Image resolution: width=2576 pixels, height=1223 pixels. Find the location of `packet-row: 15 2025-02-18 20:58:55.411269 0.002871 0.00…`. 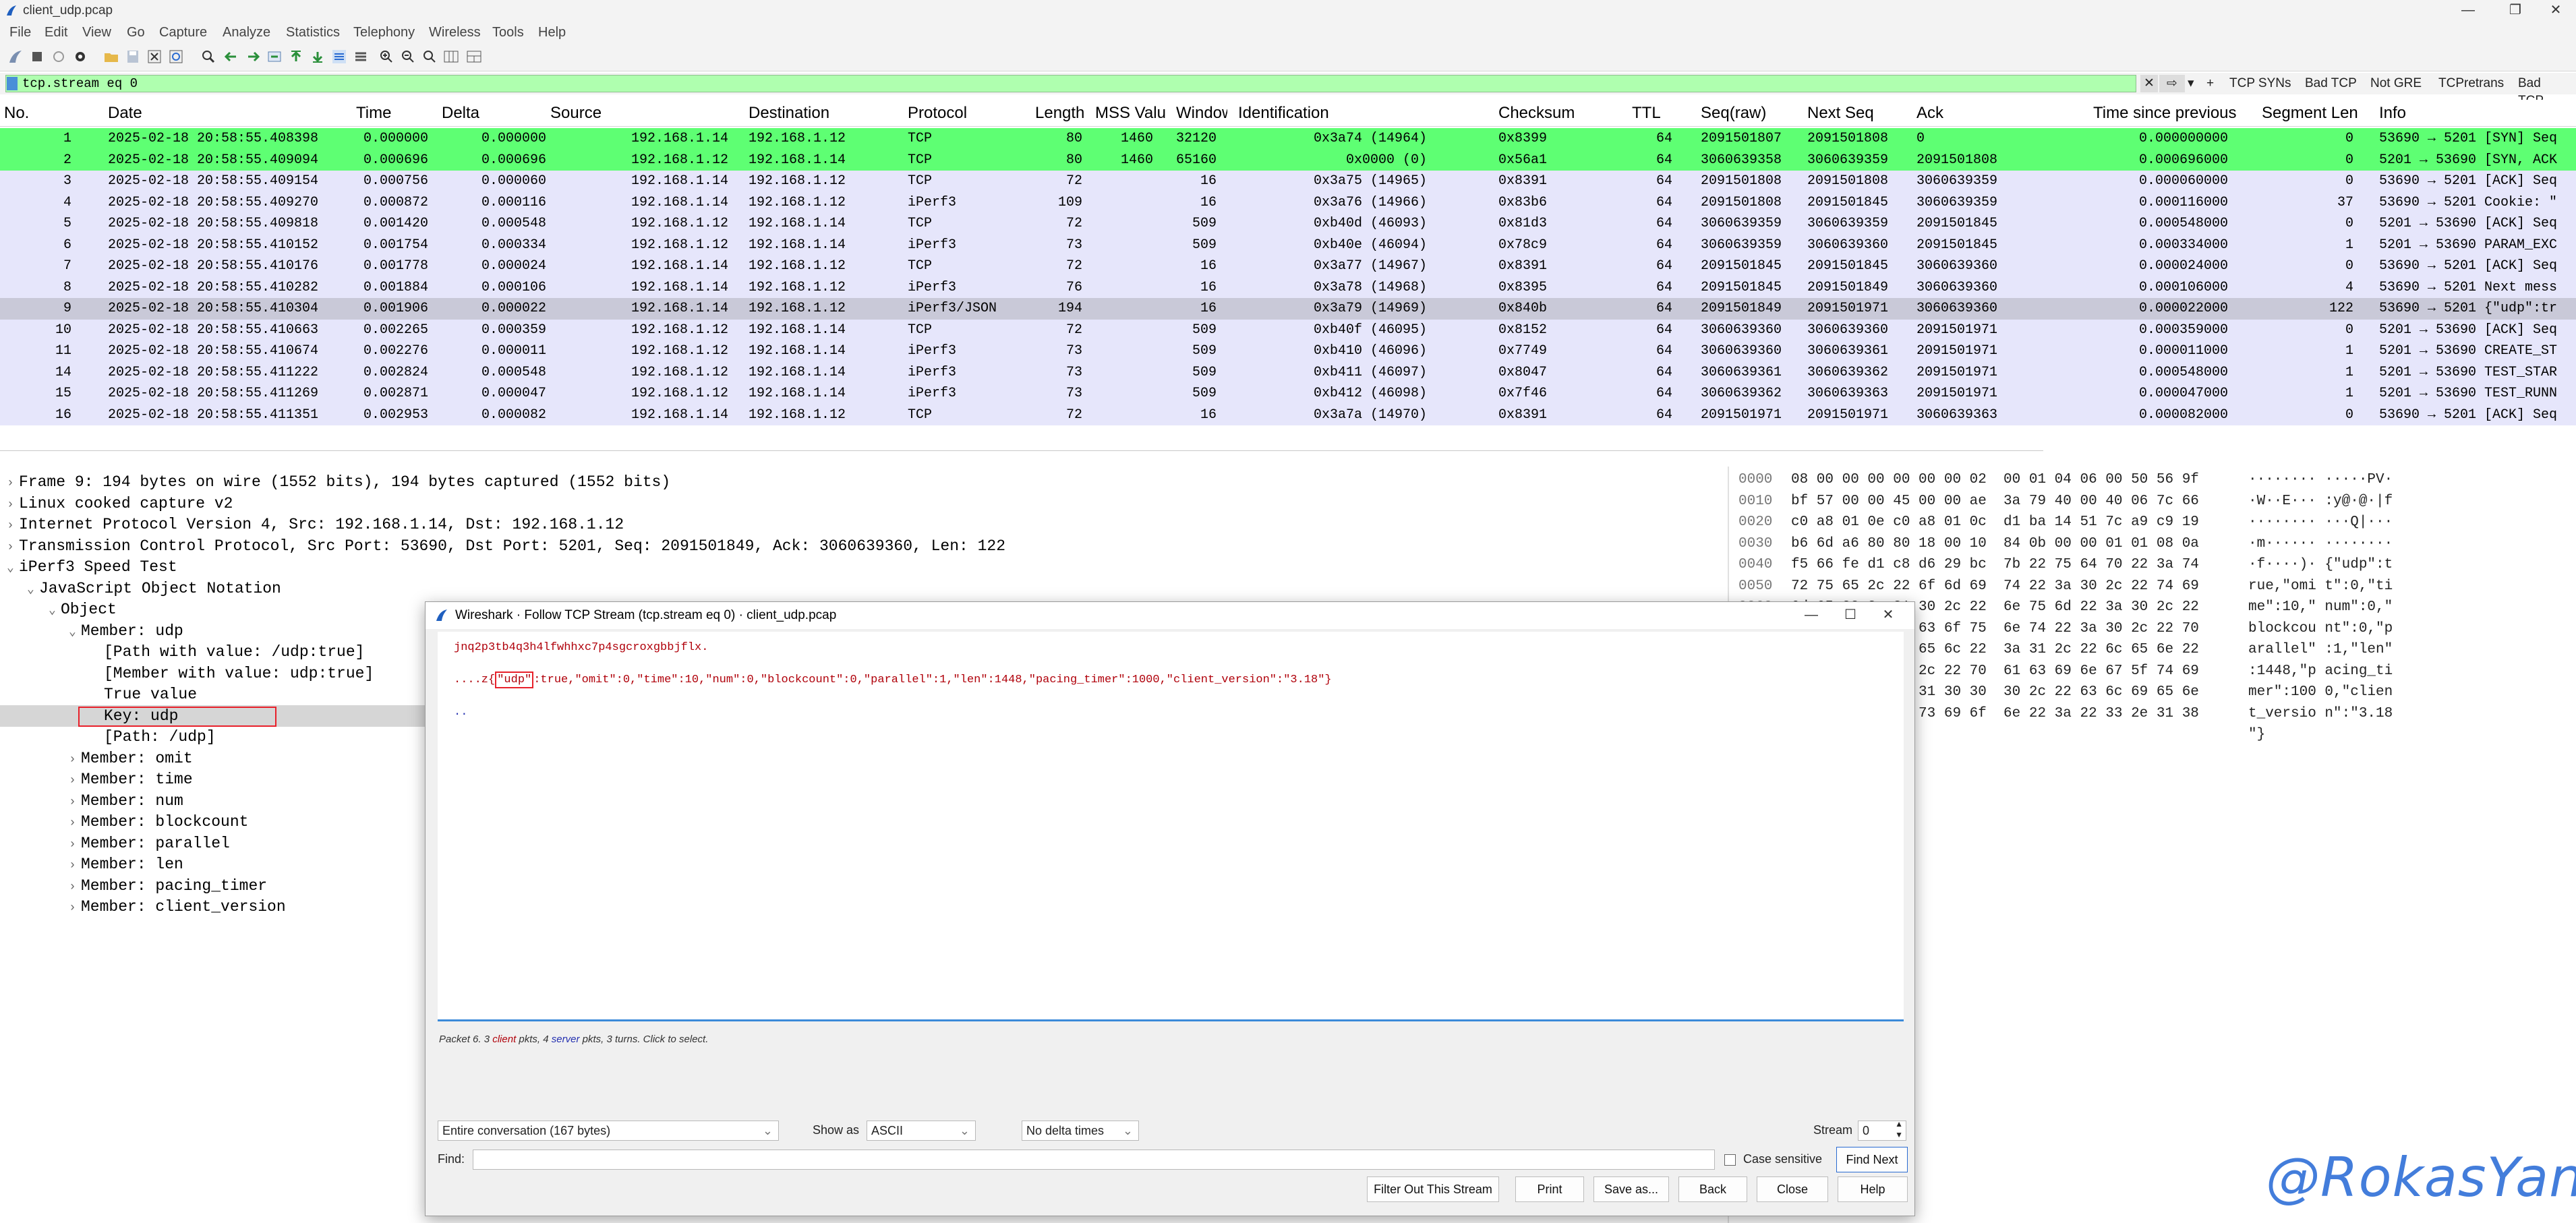

packet-row: 15 2025-02-18 20:58:55.411269 0.002871 0.00… is located at coordinates (1288, 394).